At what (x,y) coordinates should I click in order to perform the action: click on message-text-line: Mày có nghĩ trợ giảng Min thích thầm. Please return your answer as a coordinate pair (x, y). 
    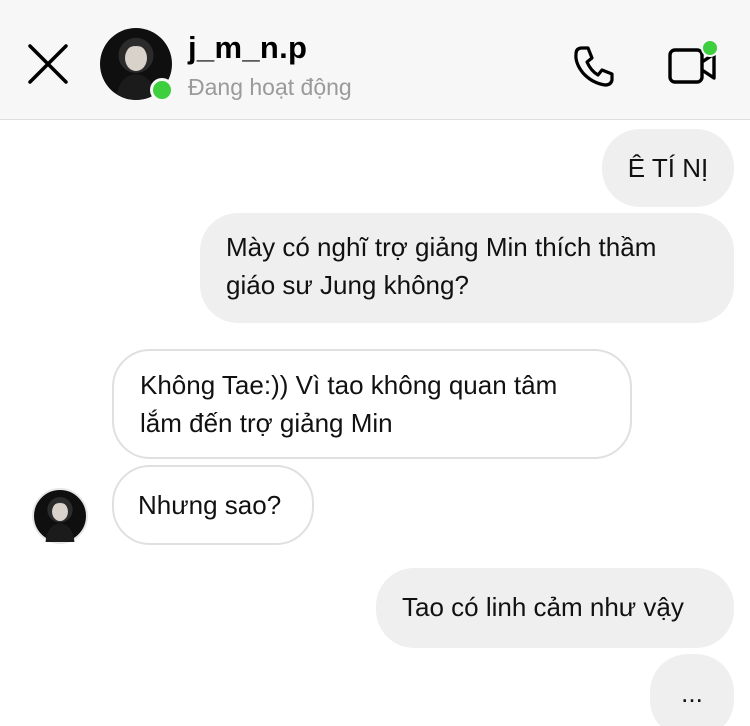
    Looking at the image, I should click on (441, 247).